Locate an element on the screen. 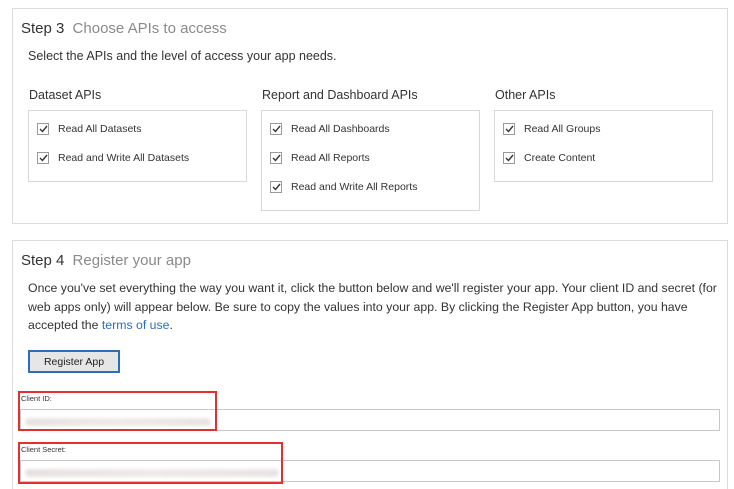  step4-description-text: accepted the is located at coordinates (65, 325).